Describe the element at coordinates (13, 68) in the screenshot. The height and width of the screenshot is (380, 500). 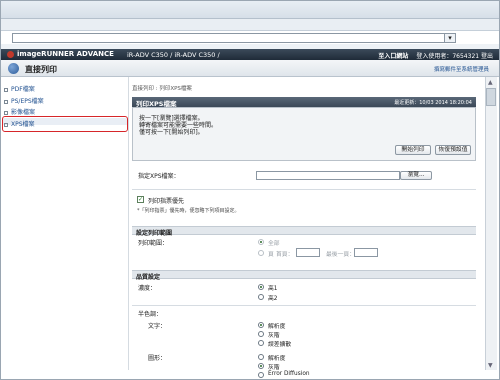
I see `direct-print-icon` at that location.